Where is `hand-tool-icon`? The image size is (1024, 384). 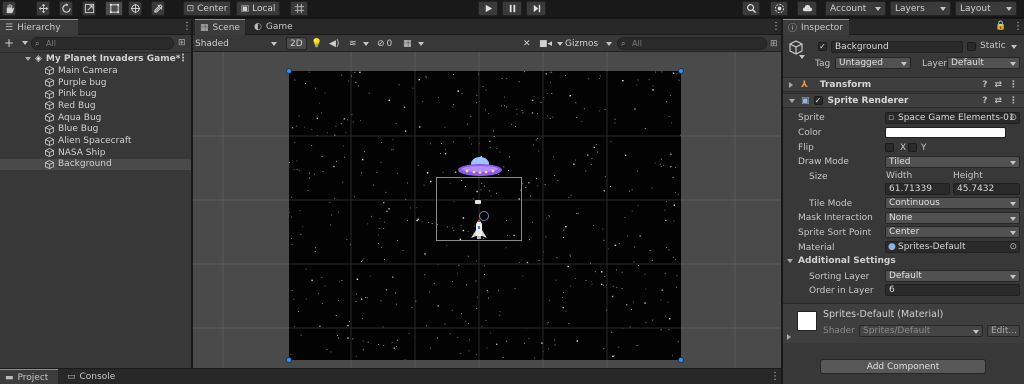
hand-tool-icon is located at coordinates (9, 8).